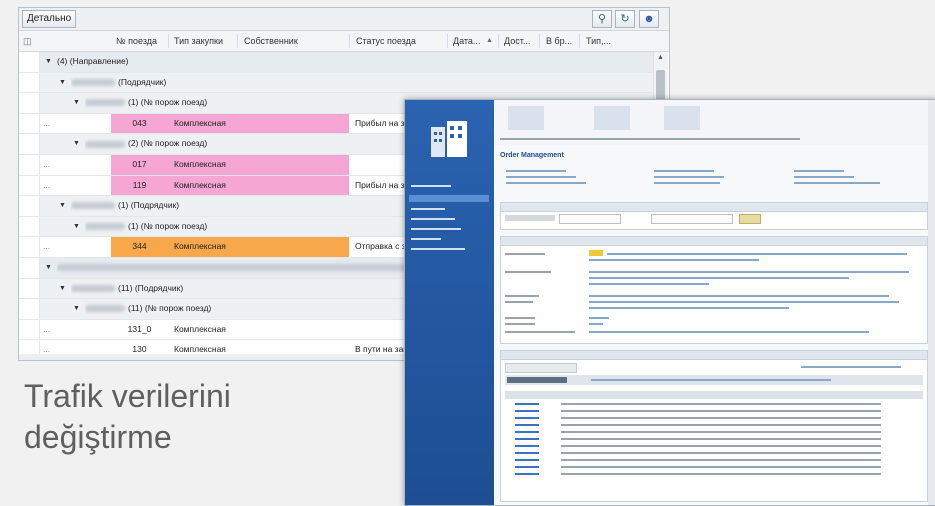  Describe the element at coordinates (142, 81) in the screenshot. I see `group-label-text: (Подрядчик)` at that location.